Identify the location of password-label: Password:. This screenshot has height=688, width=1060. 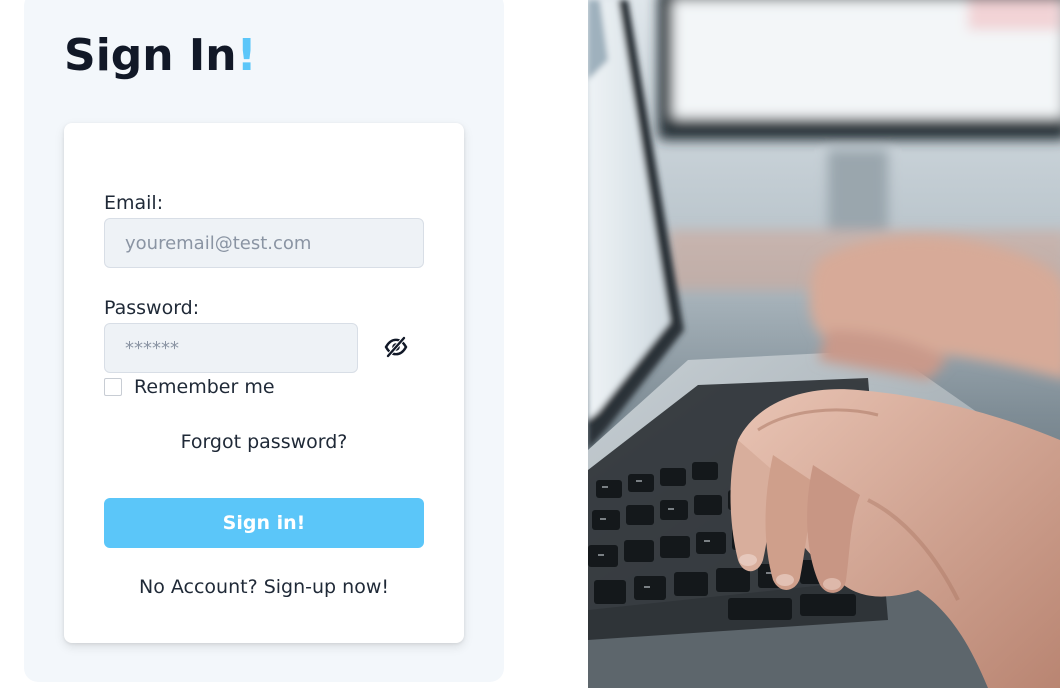
(152, 308).